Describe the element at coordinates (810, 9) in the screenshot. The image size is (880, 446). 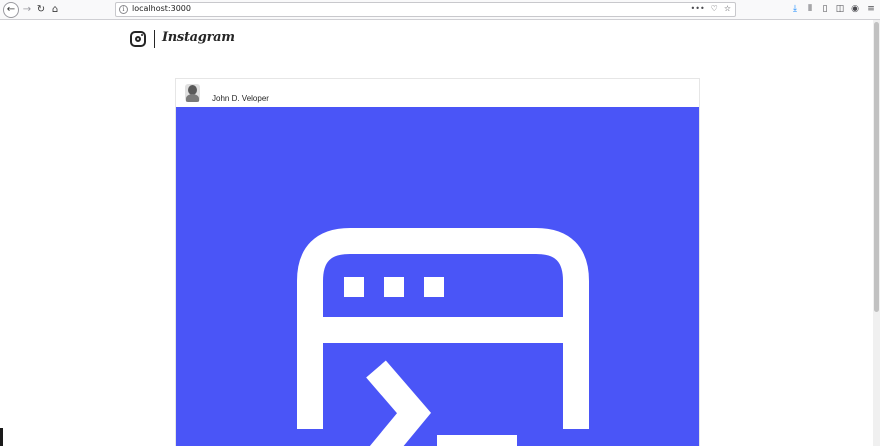
I see `library-icon: ⫴` at that location.